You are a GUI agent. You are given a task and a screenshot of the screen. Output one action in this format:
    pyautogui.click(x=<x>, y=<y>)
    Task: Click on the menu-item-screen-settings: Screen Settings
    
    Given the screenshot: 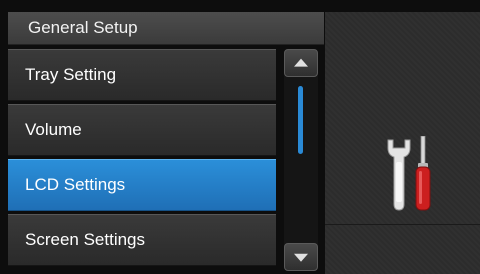 What is the action you would take?
    pyautogui.click(x=142, y=240)
    